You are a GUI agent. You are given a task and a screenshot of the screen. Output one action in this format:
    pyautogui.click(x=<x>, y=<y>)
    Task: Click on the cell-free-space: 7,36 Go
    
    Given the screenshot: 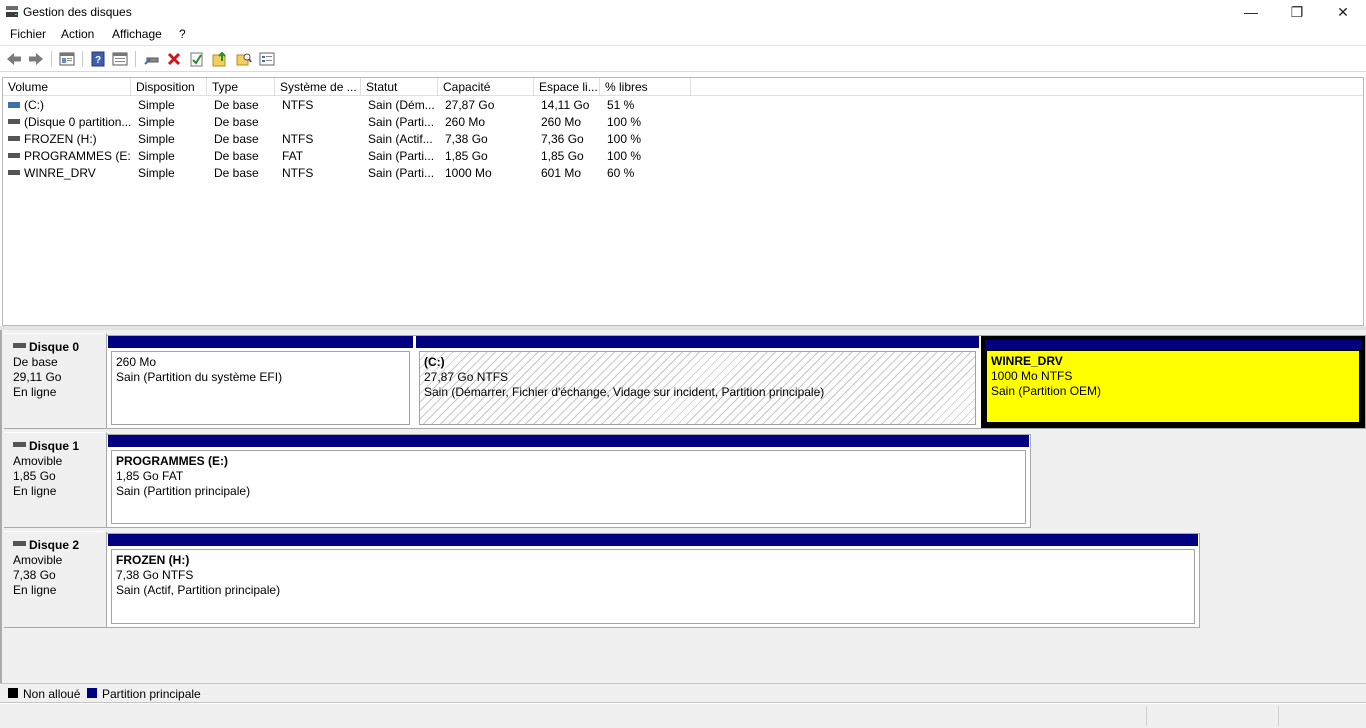 What is the action you would take?
    pyautogui.click(x=562, y=139)
    